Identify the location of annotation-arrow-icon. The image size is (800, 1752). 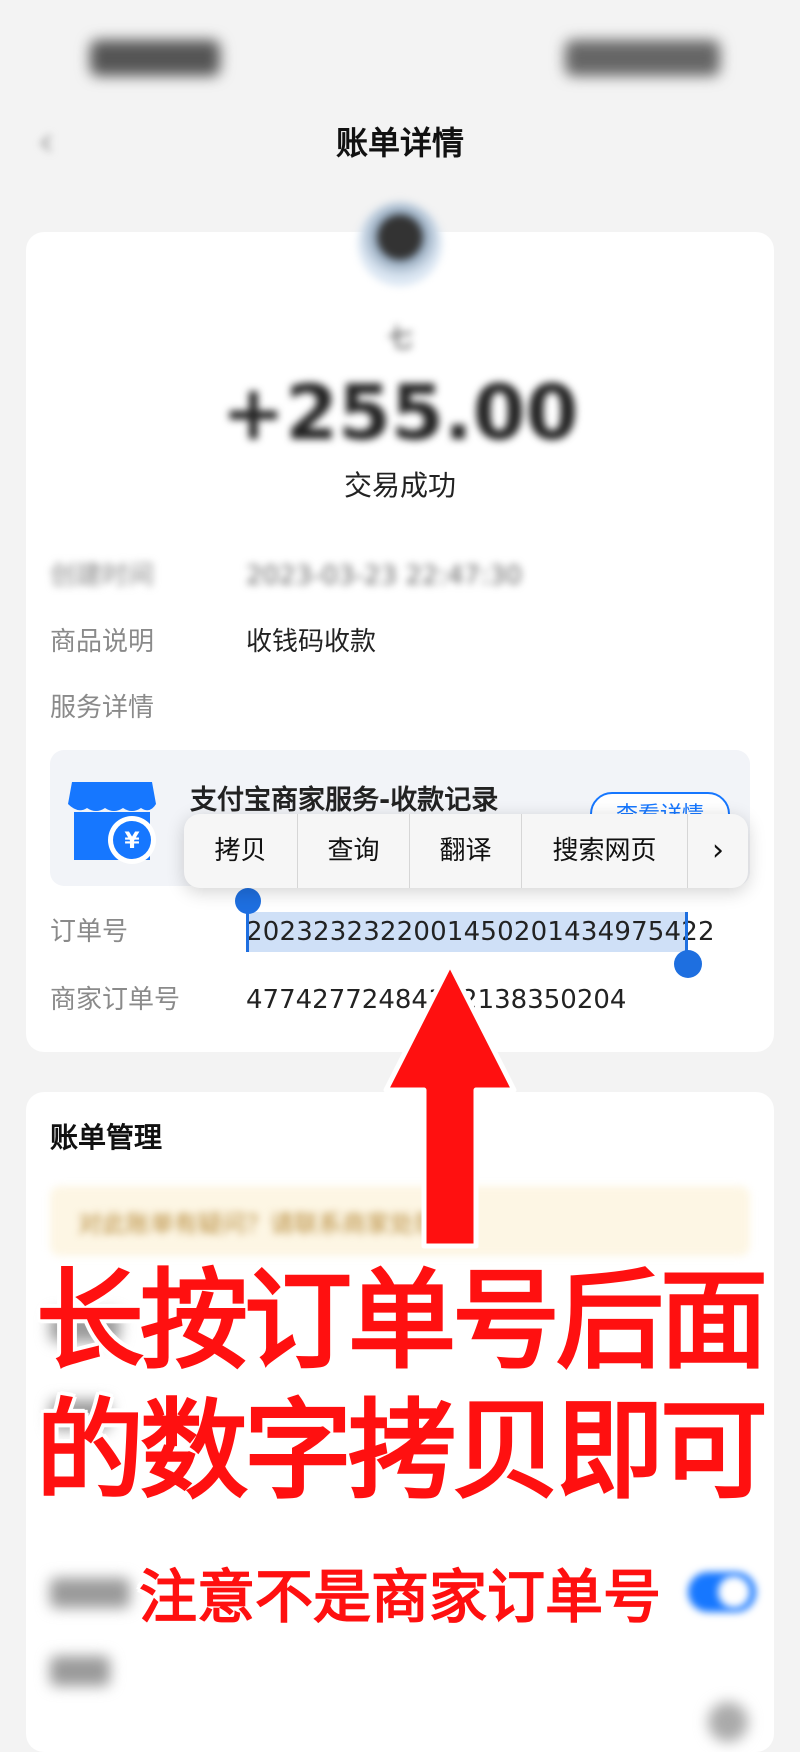
(450, 1105).